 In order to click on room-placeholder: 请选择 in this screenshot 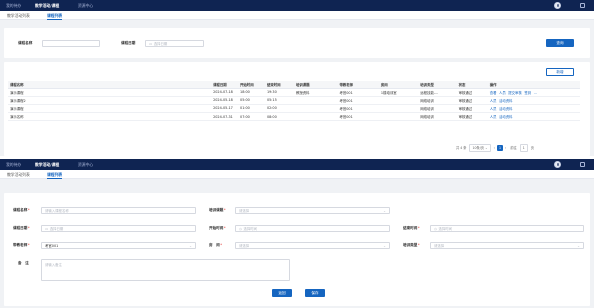, I will do `click(244, 245)`.